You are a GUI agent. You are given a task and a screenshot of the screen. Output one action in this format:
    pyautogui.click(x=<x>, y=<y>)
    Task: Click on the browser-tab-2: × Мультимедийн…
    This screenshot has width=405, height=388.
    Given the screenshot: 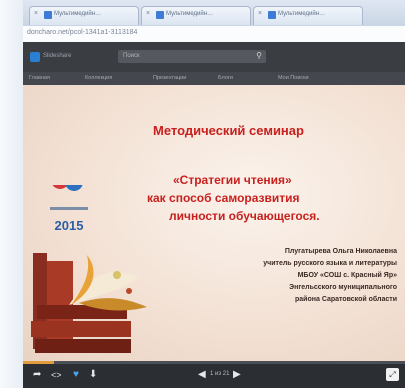 What is the action you would take?
    pyautogui.click(x=196, y=15)
    